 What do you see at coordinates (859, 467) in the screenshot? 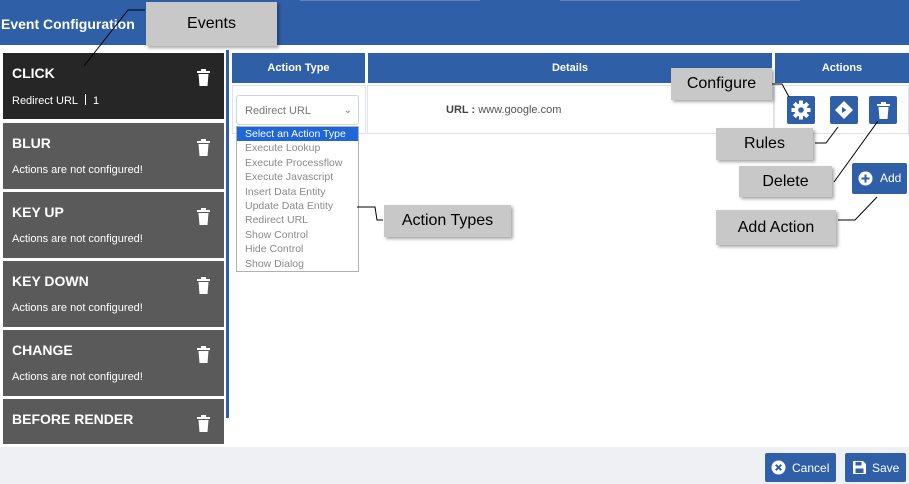
I see `floppy-disk-icon` at bounding box center [859, 467].